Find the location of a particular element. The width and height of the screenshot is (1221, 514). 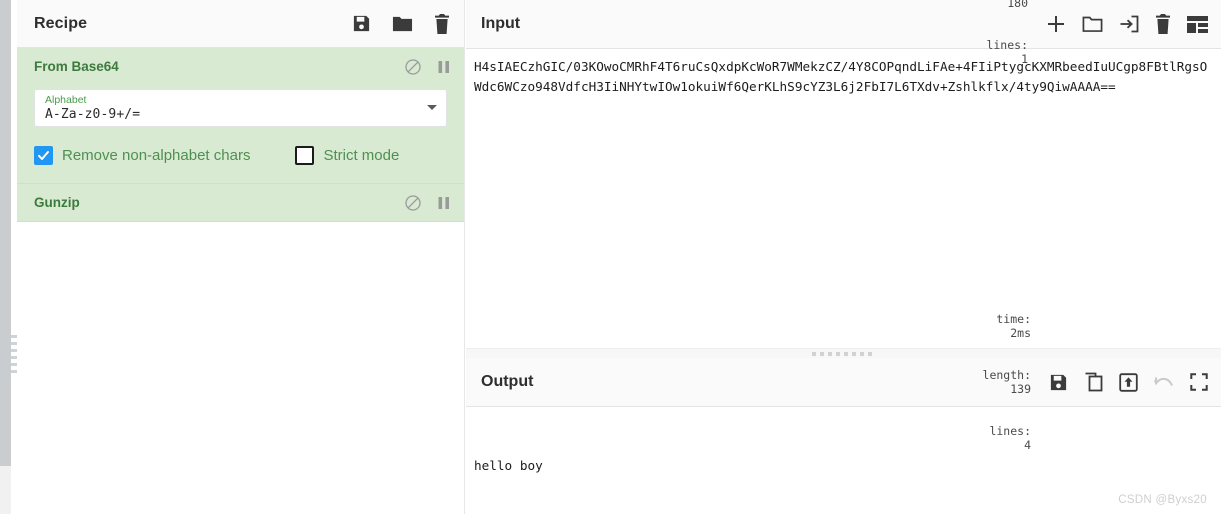

maximise-output-button is located at coordinates (1199, 382).